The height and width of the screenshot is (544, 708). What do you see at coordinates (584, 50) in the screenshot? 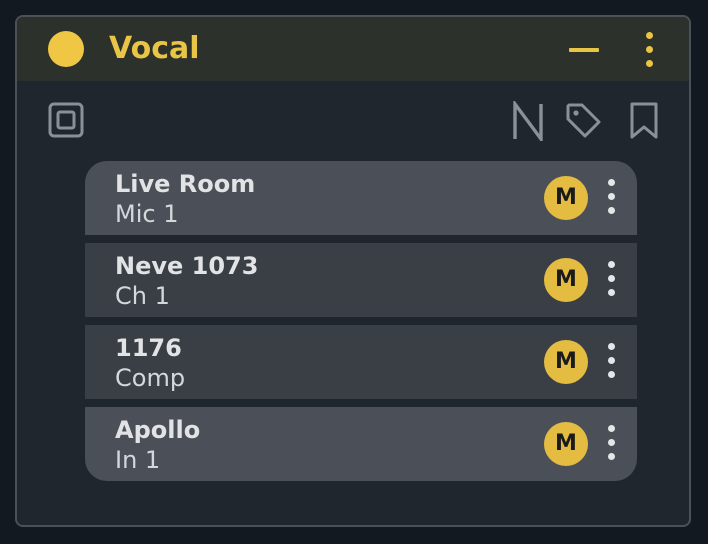
I see `minimize-icon` at bounding box center [584, 50].